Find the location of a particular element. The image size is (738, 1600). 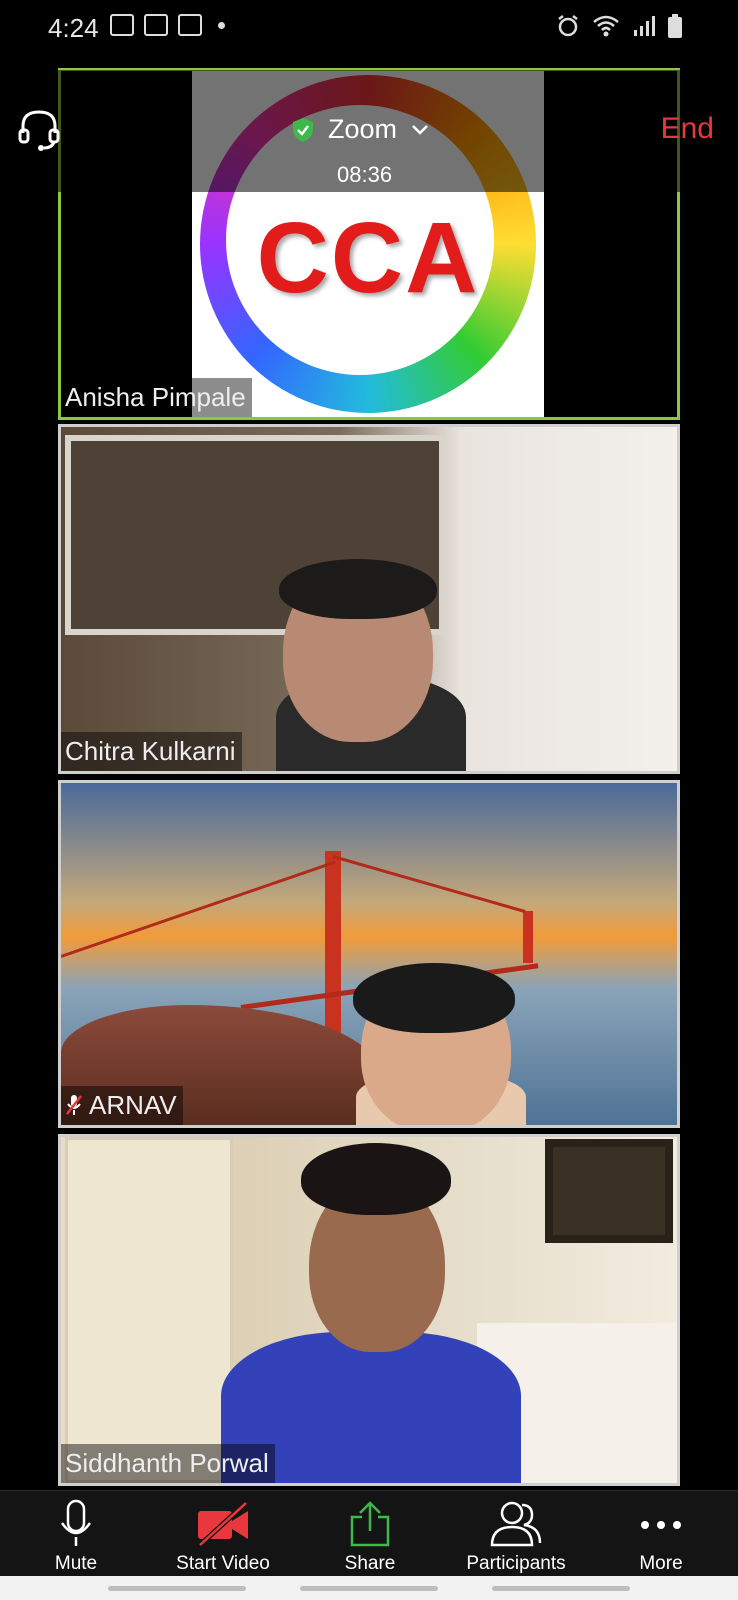

gmail-notification-icon is located at coordinates (156, 25).